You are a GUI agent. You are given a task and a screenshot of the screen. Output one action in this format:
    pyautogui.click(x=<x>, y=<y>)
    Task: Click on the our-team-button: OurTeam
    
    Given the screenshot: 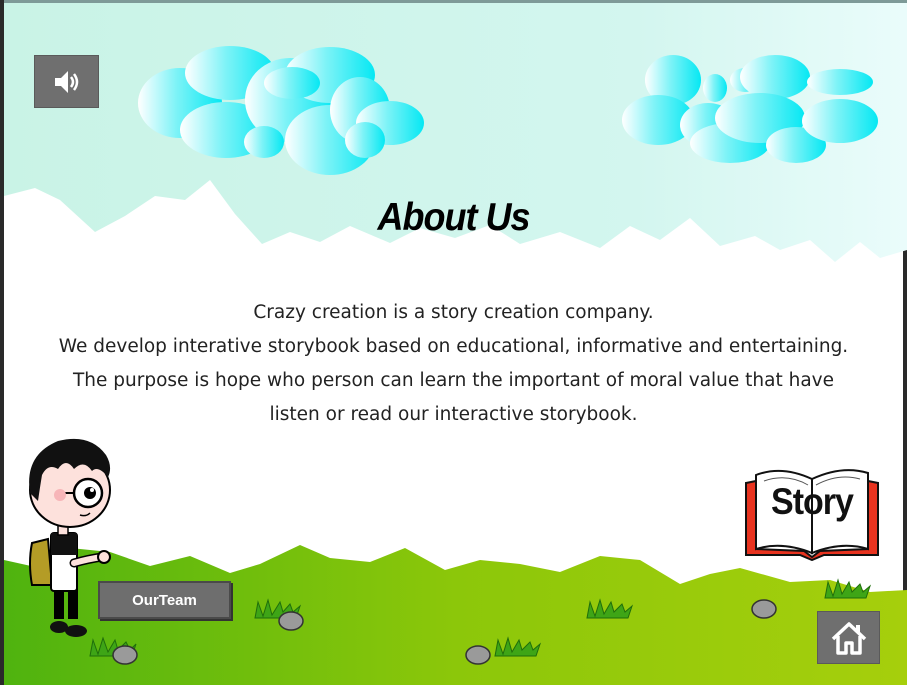 What is the action you would take?
    pyautogui.click(x=164, y=600)
    